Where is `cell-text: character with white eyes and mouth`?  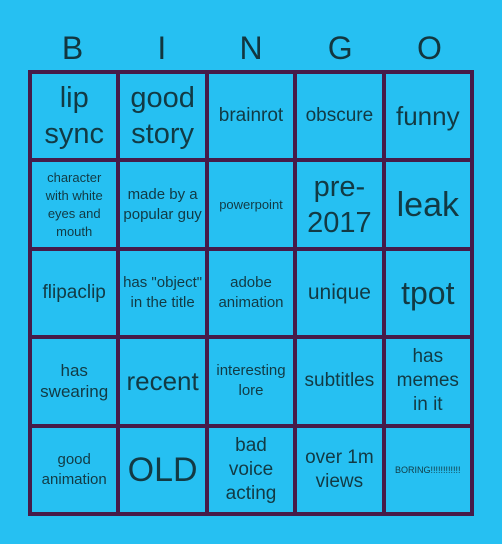
cell-text: character with white eyes and mouth is located at coordinates (74, 204).